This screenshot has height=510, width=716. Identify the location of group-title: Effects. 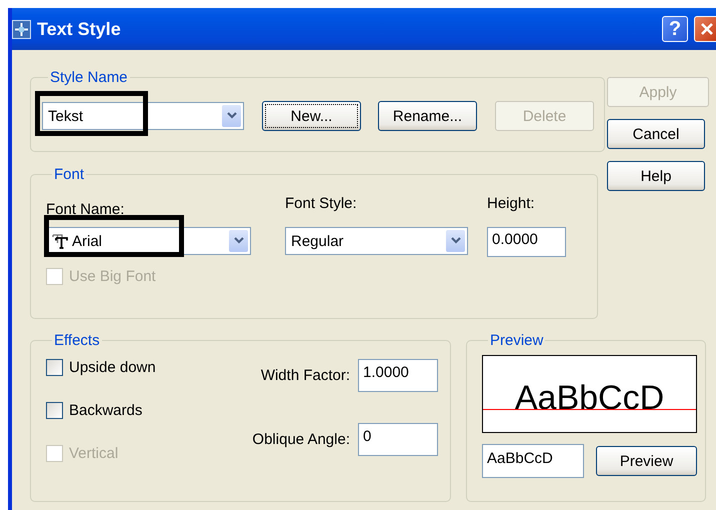
(77, 340).